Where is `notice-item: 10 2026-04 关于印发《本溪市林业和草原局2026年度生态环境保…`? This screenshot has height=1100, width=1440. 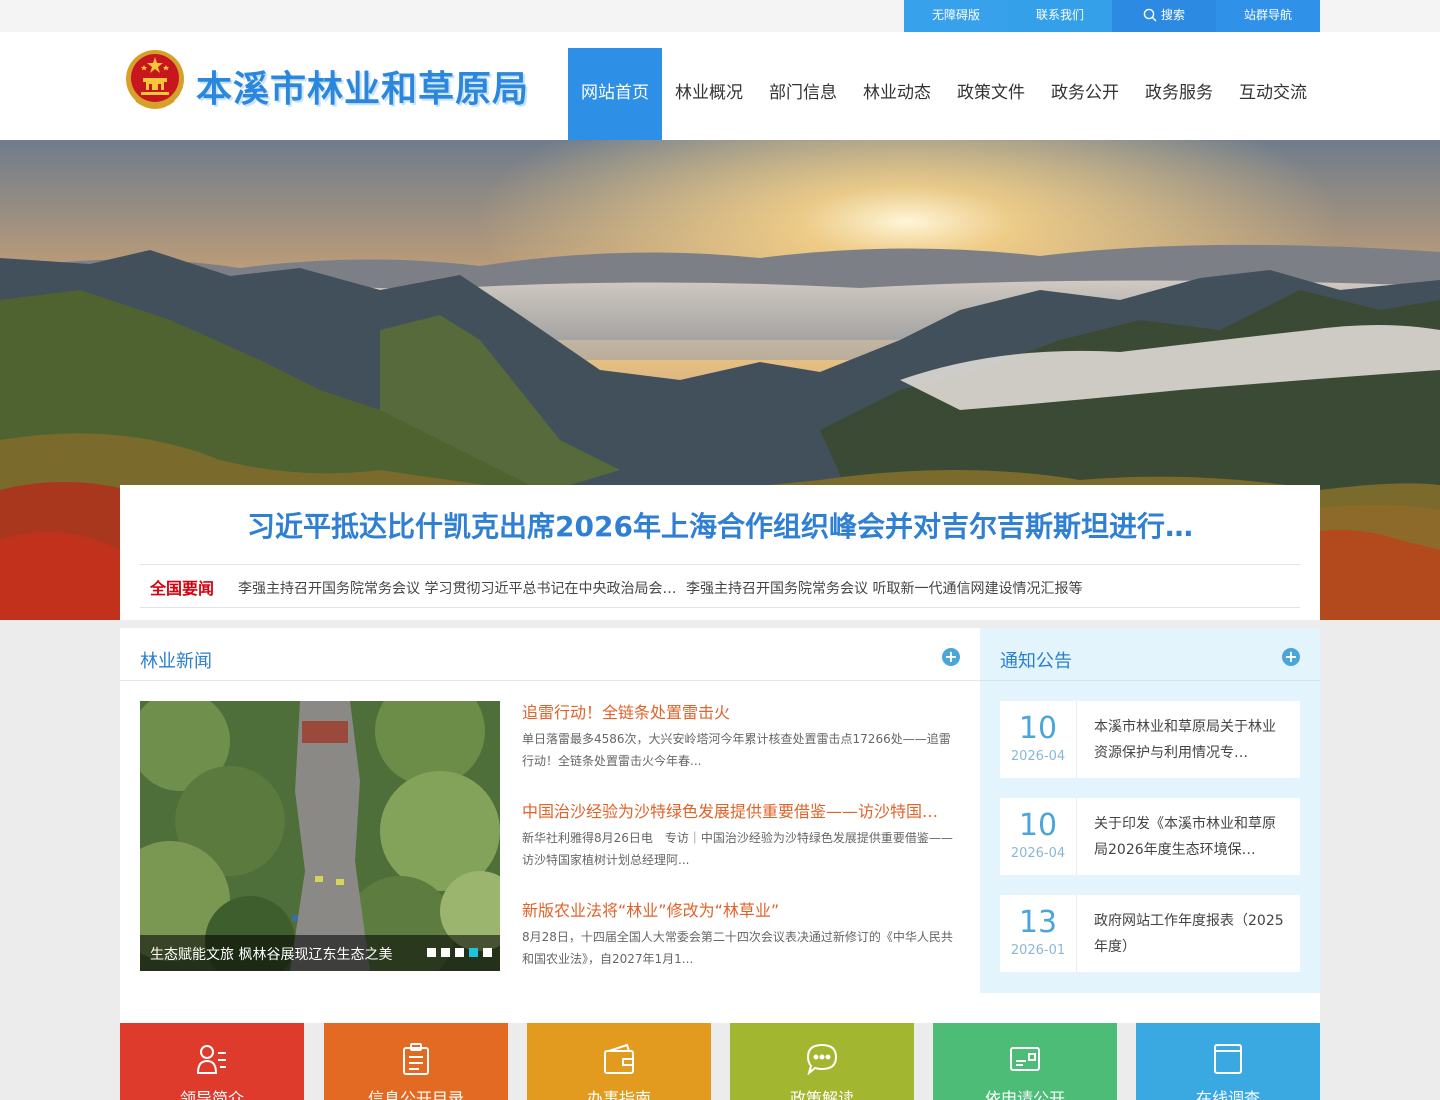 notice-item: 10 2026-04 关于印发《本溪市林业和草原局2026年度生态环境保… is located at coordinates (1150, 836).